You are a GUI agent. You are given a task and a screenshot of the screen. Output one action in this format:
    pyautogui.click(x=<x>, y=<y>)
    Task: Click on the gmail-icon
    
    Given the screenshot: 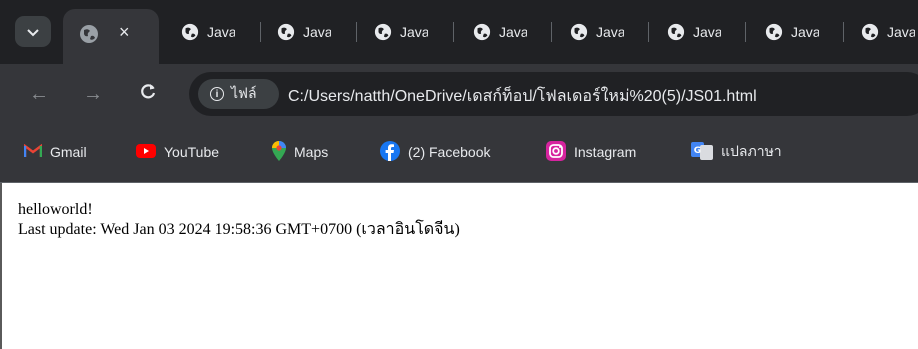 What is the action you would take?
    pyautogui.click(x=33, y=152)
    